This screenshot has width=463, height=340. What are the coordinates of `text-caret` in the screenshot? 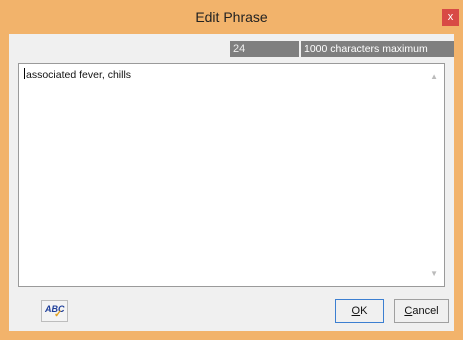 It's located at (24, 73).